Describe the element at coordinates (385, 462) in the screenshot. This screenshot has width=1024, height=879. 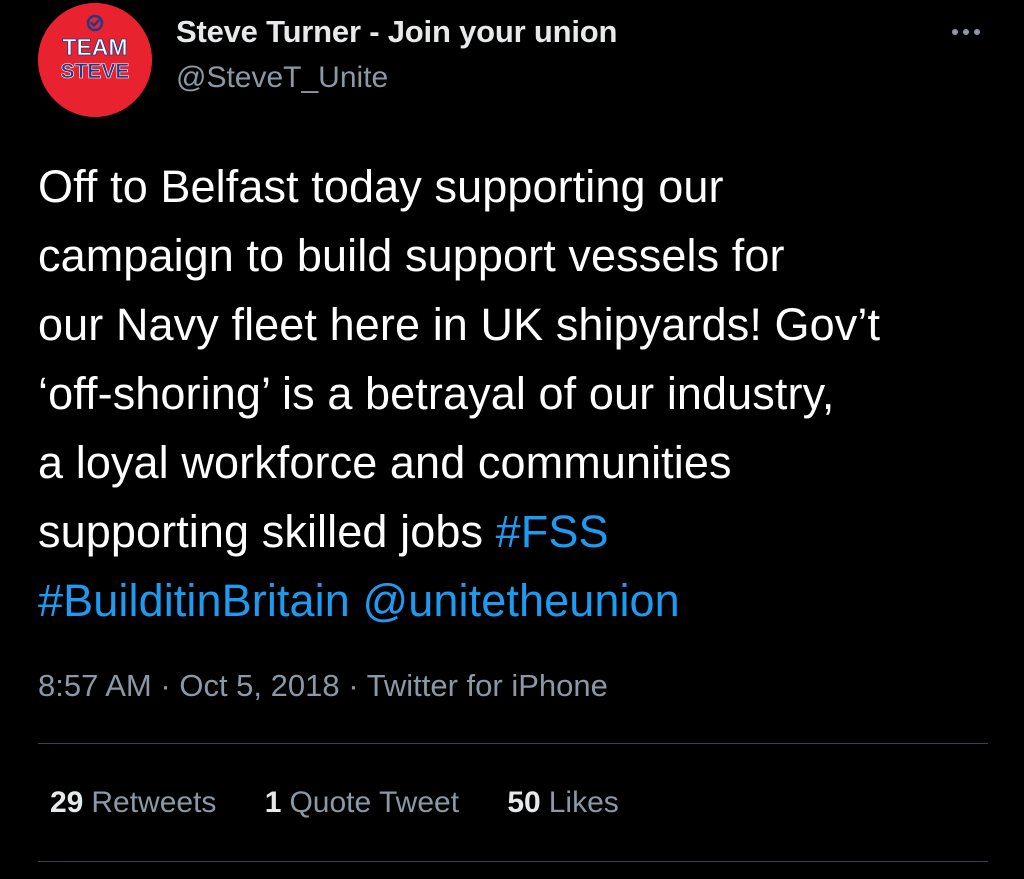
I see `tweet-line: a loyal workforce and communities` at that location.